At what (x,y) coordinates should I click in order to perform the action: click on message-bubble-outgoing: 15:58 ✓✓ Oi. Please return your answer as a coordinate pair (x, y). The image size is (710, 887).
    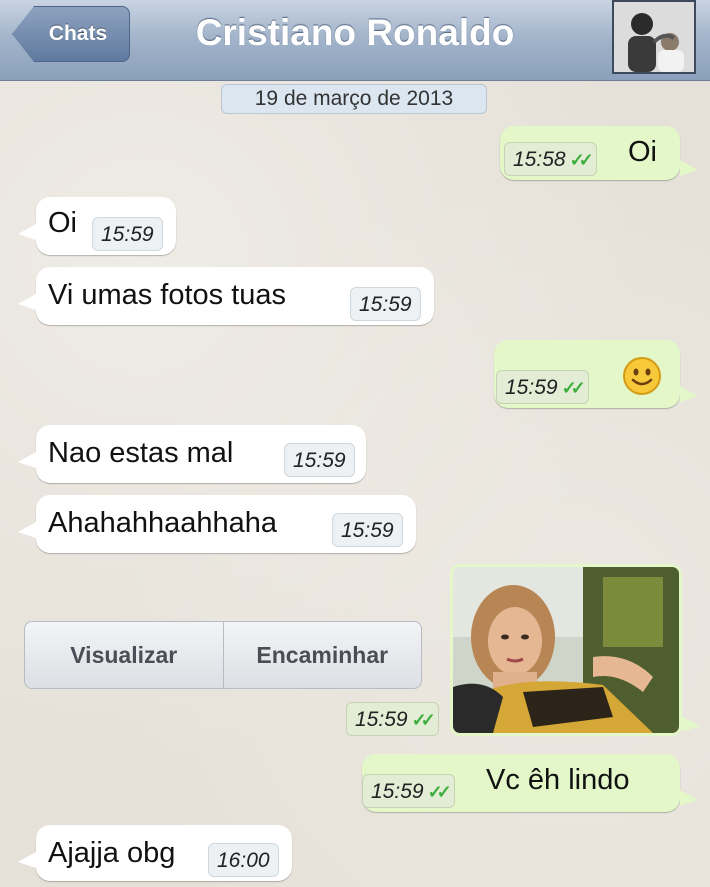
    Looking at the image, I should click on (590, 153).